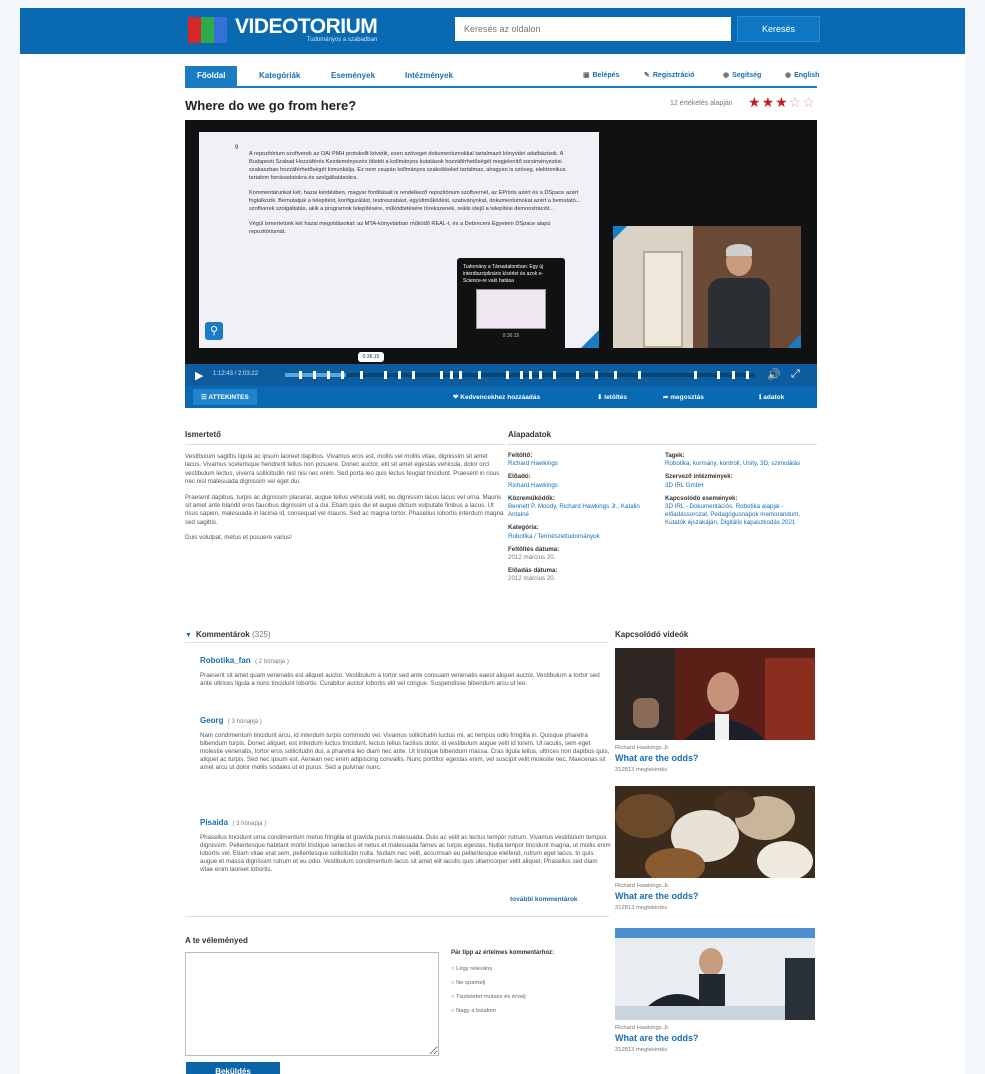  What do you see at coordinates (312, 1004) in the screenshot?
I see `comment-textarea` at bounding box center [312, 1004].